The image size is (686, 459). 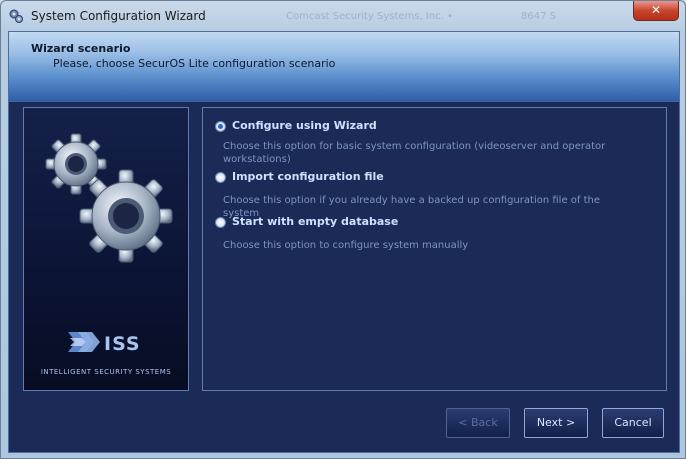 I want to click on iss-logo-icon, so click(x=84, y=342).